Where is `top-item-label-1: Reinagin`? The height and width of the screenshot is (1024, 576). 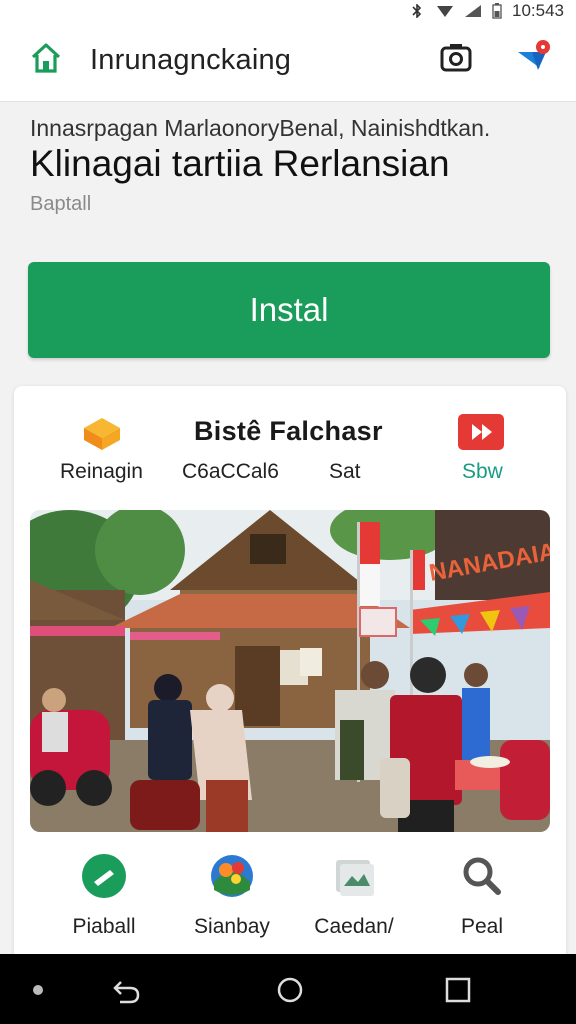
top-item-label-1: Reinagin is located at coordinates (101, 472).